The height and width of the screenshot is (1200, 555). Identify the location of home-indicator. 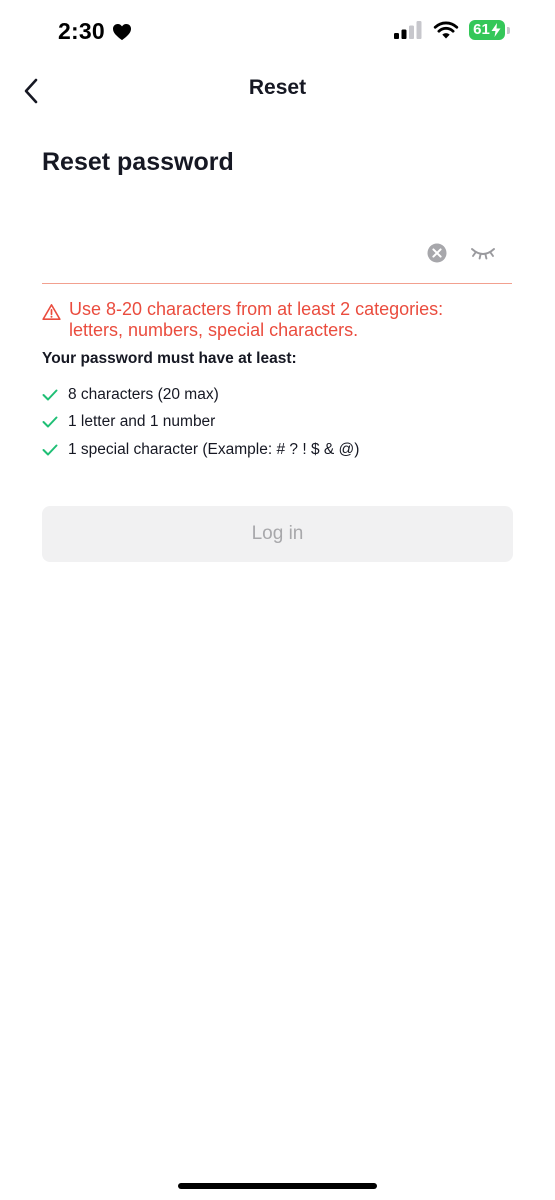
(277, 1186).